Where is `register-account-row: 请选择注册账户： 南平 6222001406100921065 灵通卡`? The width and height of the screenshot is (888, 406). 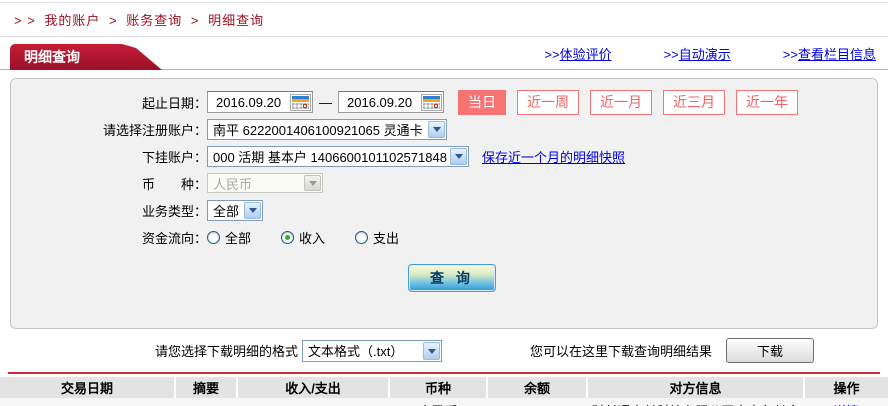
register-account-row: 请选择注册账户： 南平 6222001406100921065 灵通卡 is located at coordinates (444, 129).